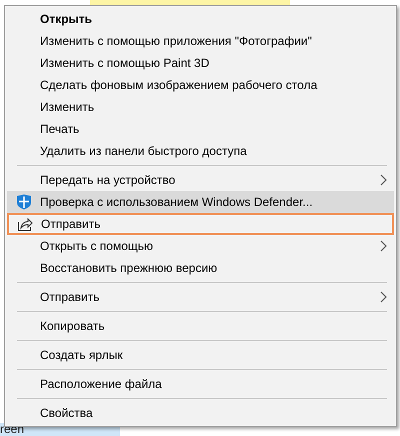 The width and height of the screenshot is (400, 436). I want to click on menu-item: Изменить, so click(200, 107).